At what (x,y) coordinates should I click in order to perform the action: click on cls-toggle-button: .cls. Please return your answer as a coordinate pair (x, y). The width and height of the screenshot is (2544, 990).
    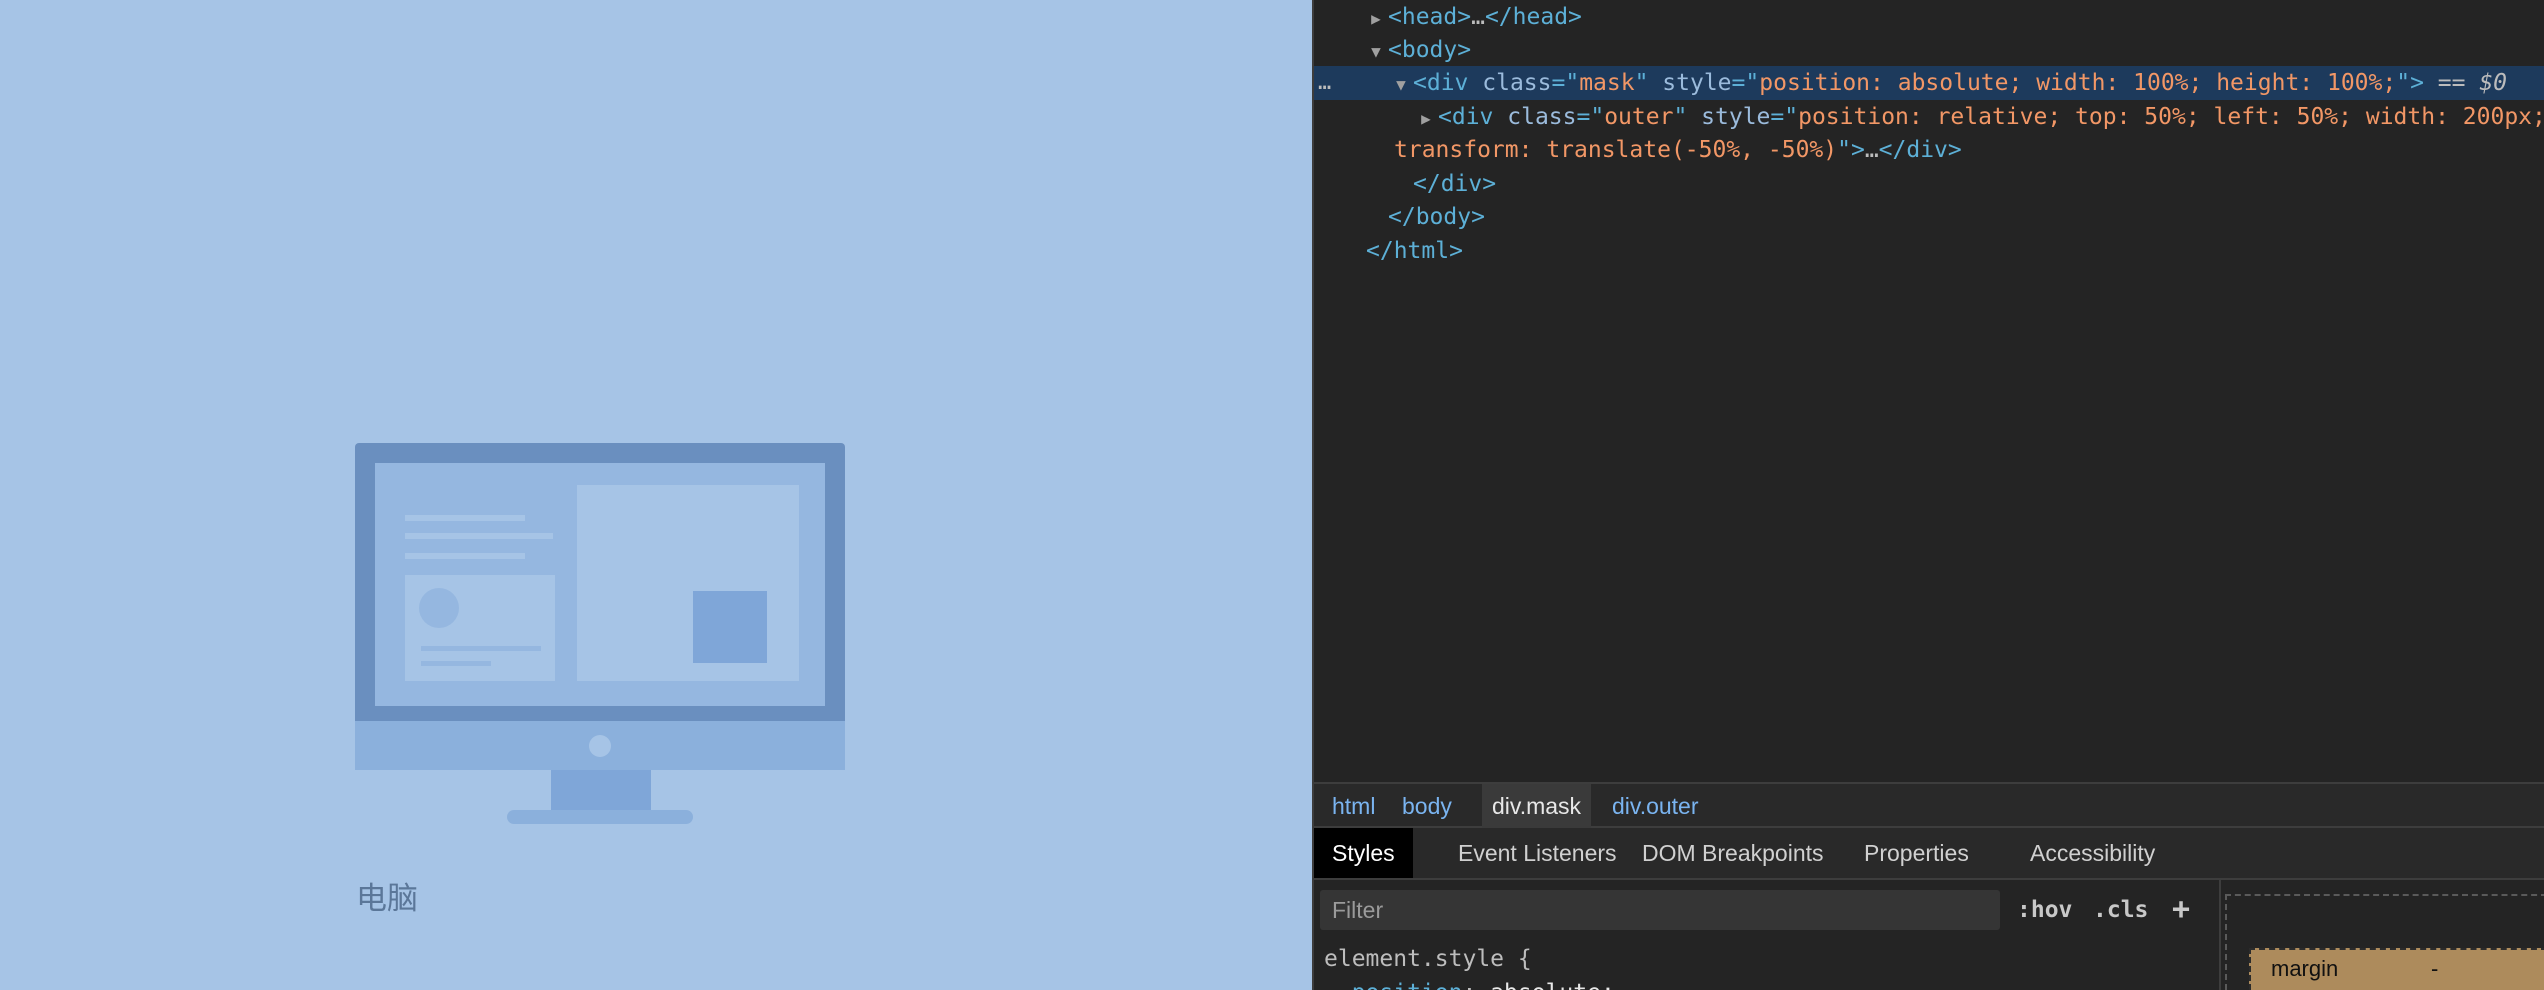
    Looking at the image, I should click on (2120, 910).